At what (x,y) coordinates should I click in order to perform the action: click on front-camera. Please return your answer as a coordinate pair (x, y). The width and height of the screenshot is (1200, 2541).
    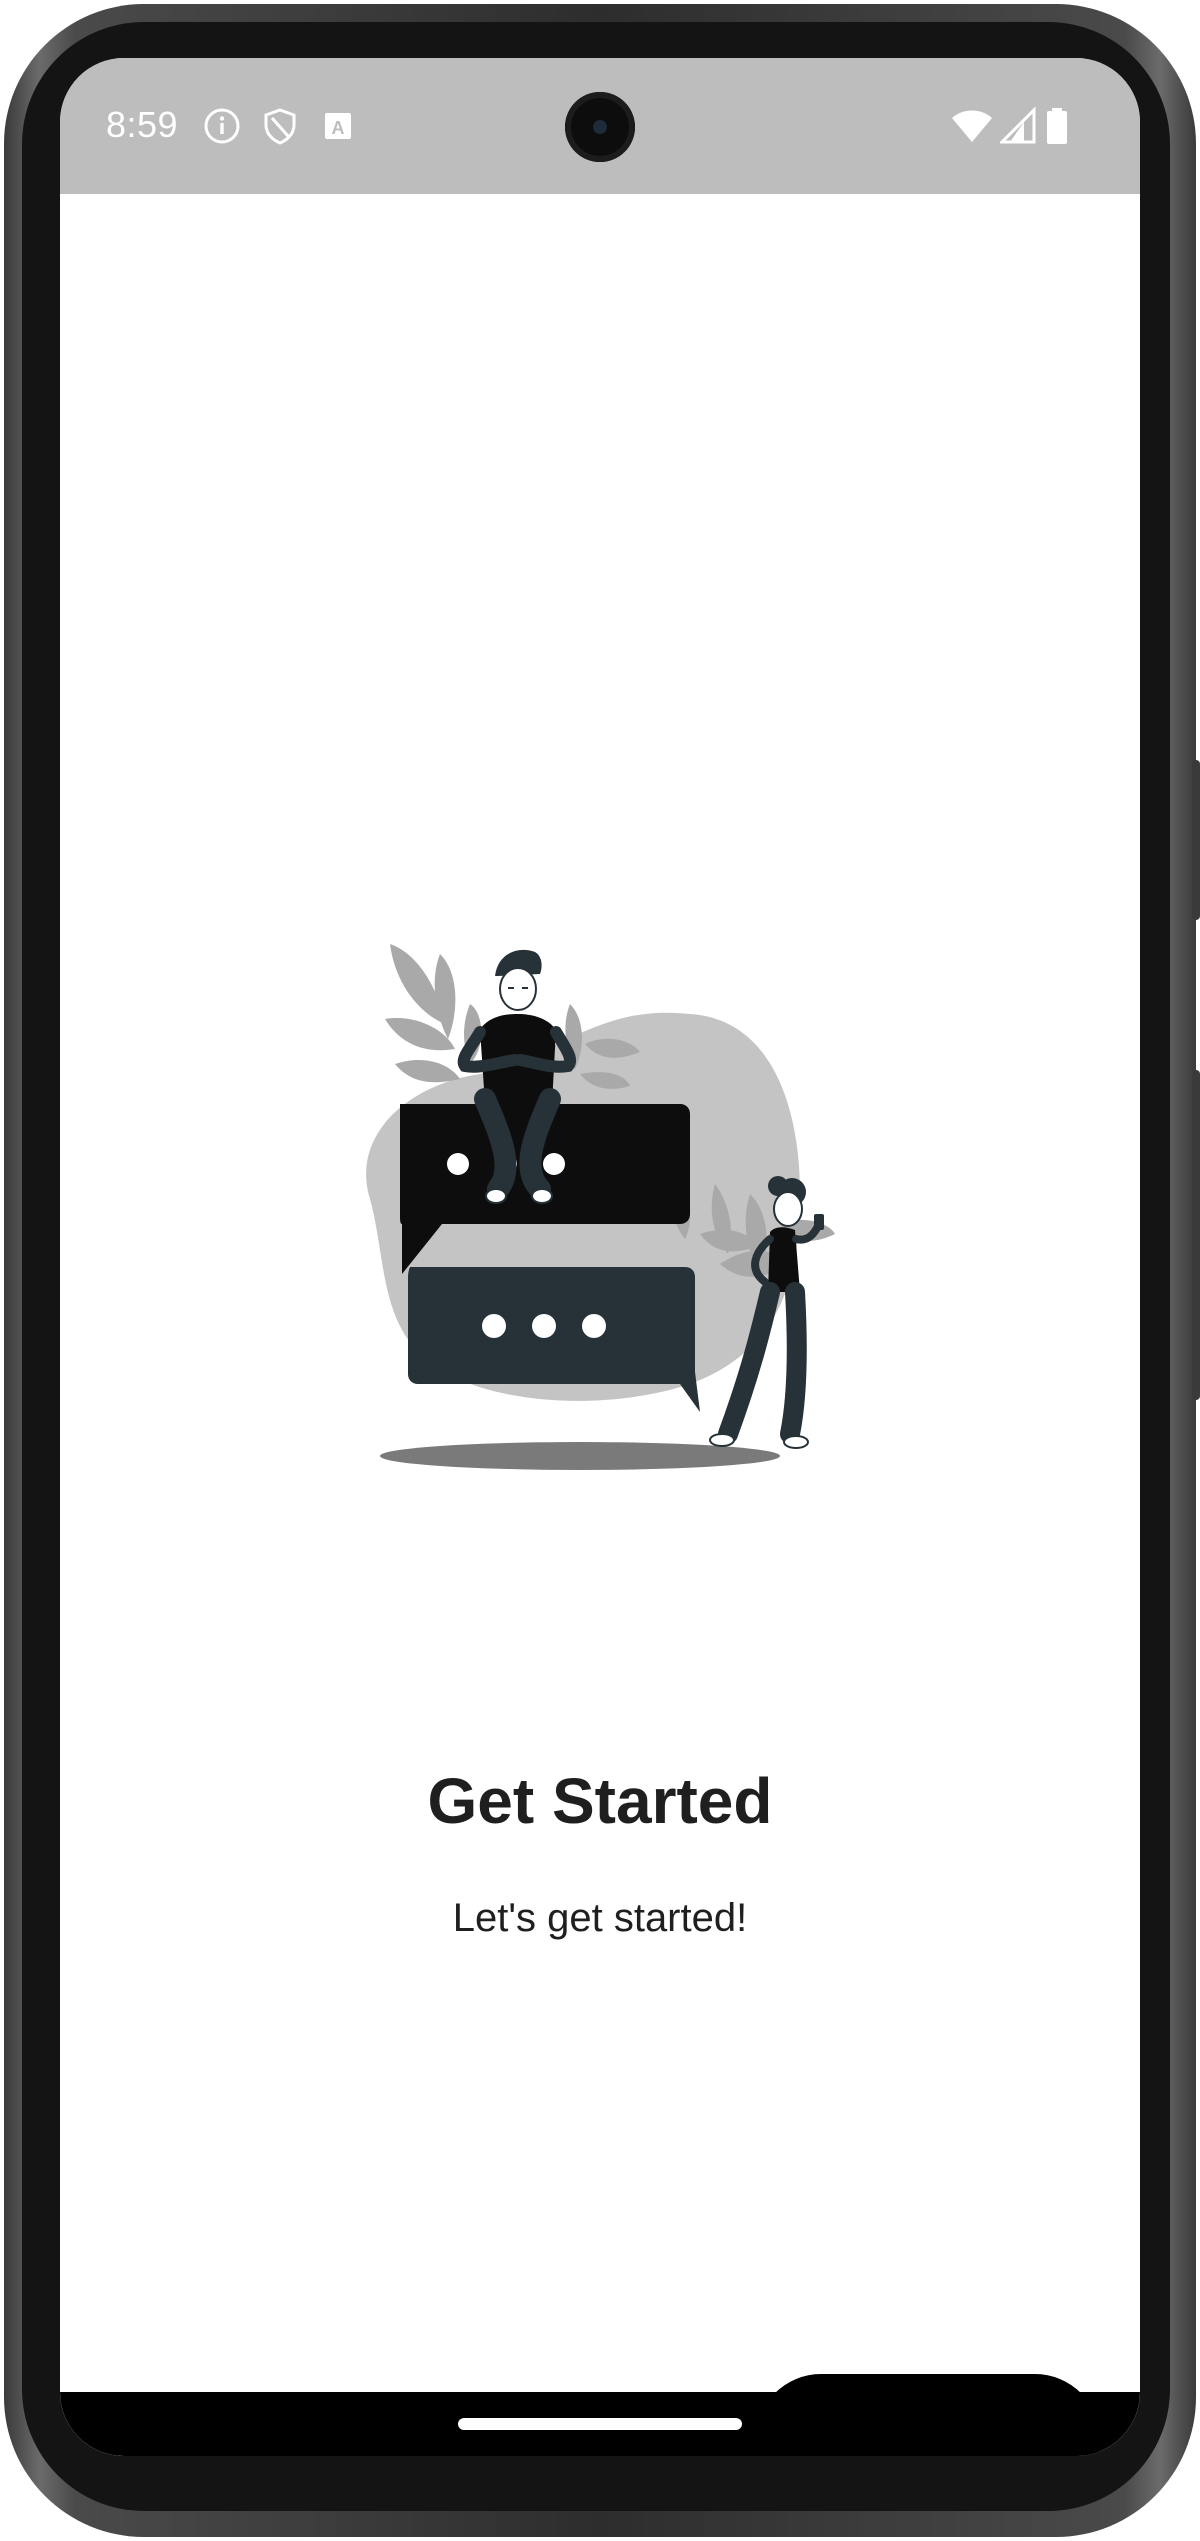
    Looking at the image, I should click on (600, 127).